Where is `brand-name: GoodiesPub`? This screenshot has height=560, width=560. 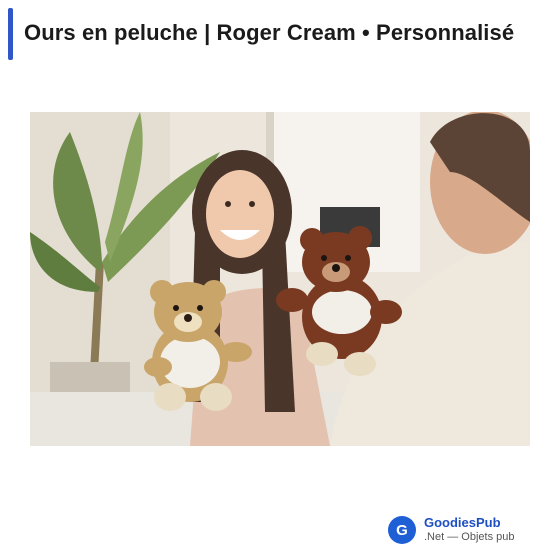 brand-name: GoodiesPub is located at coordinates (462, 523).